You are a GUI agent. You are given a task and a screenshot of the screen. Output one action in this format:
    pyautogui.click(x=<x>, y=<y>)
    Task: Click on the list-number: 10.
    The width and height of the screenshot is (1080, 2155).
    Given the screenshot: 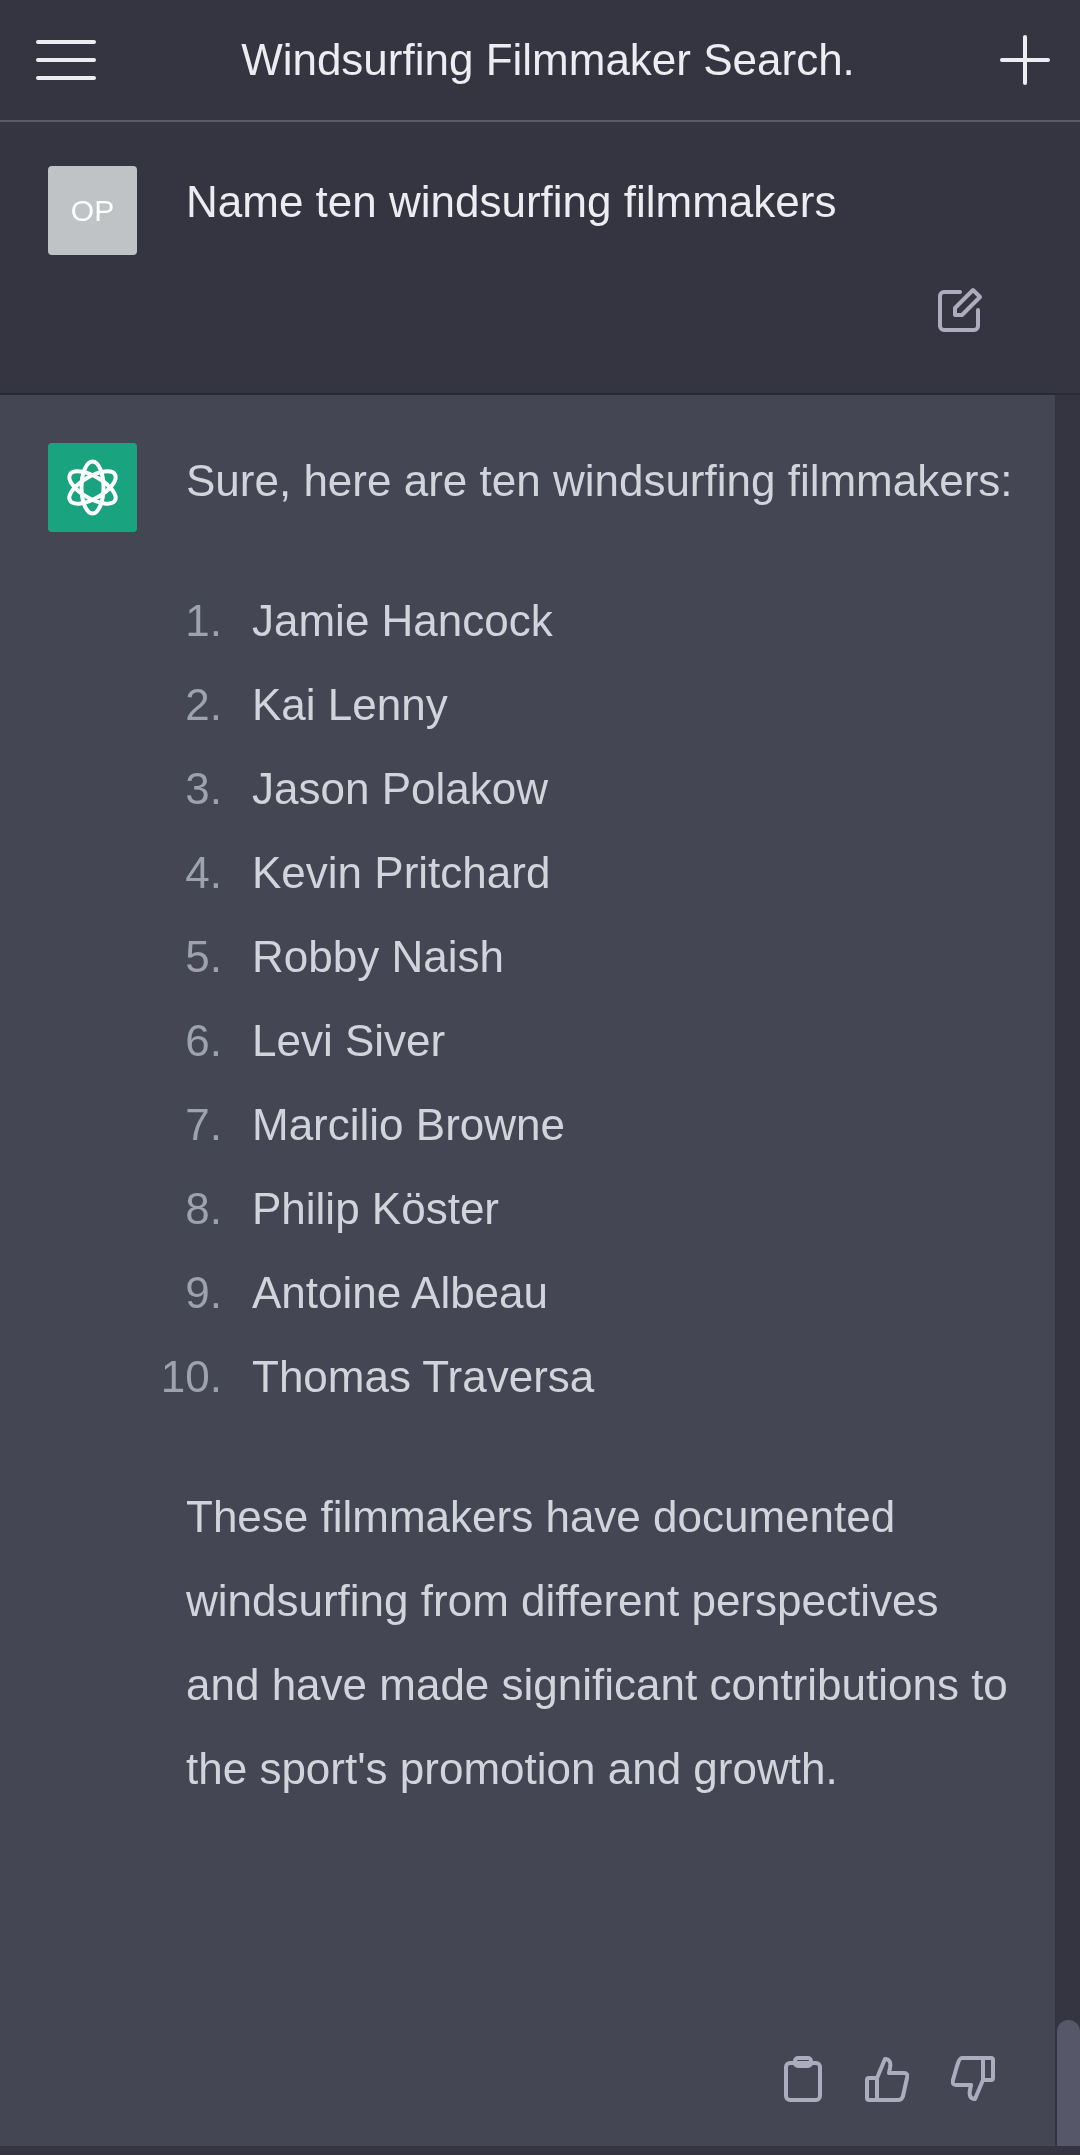 What is the action you would take?
    pyautogui.click(x=191, y=1377)
    